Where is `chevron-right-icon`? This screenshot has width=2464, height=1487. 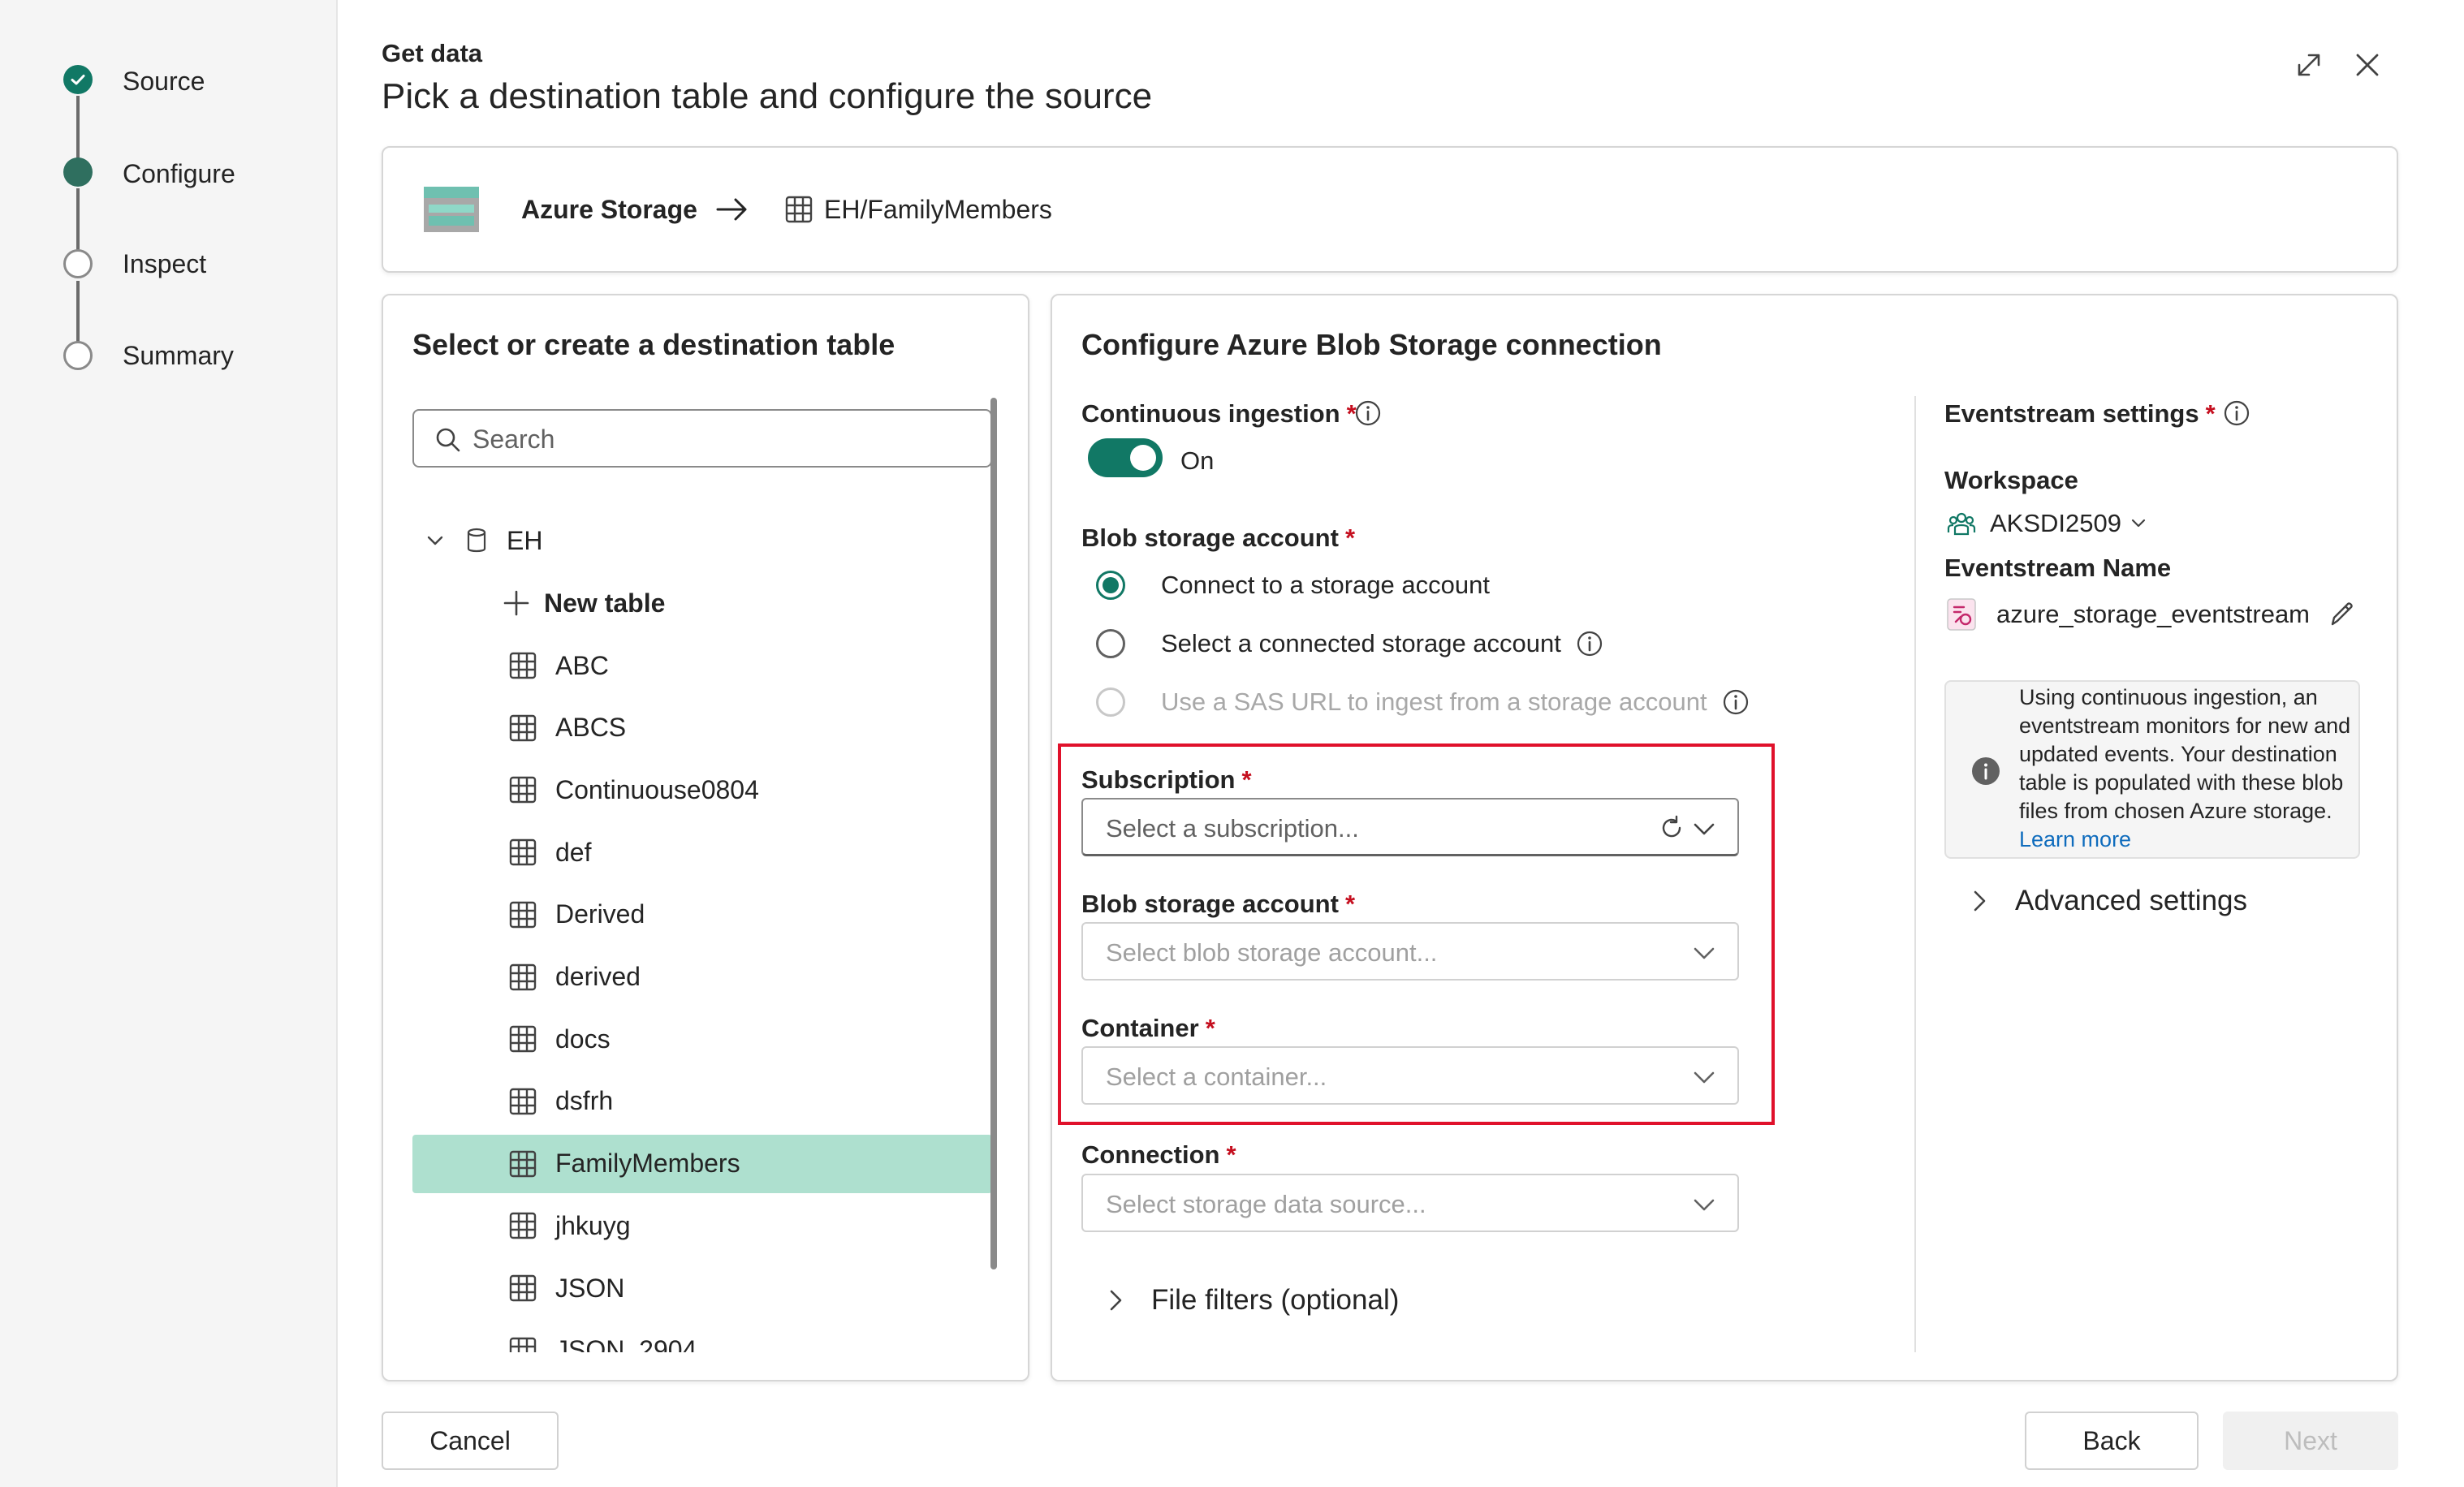 chevron-right-icon is located at coordinates (1116, 1300).